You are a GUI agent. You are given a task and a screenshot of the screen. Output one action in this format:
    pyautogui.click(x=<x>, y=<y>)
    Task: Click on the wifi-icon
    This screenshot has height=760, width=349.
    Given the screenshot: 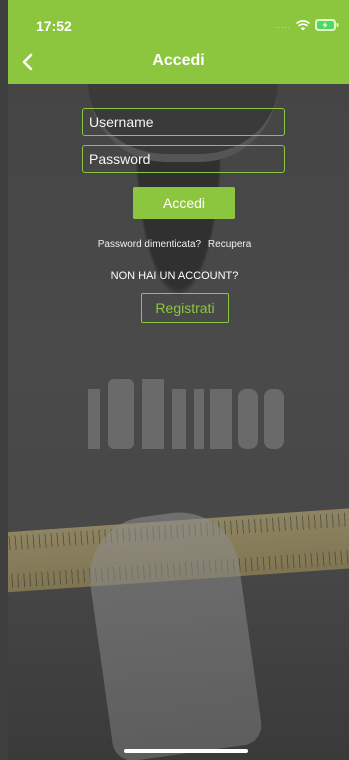 What is the action you would take?
    pyautogui.click(x=303, y=25)
    